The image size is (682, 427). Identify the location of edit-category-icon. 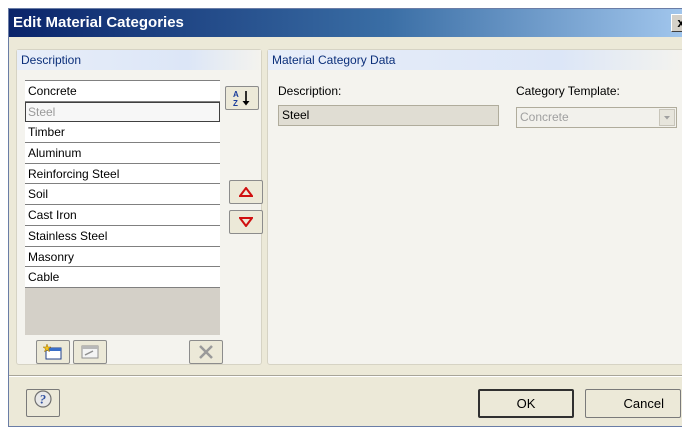
(90, 352).